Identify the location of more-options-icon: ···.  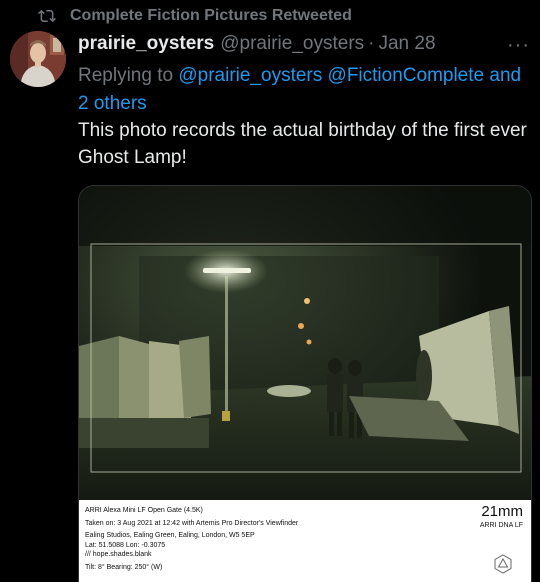
(518, 45).